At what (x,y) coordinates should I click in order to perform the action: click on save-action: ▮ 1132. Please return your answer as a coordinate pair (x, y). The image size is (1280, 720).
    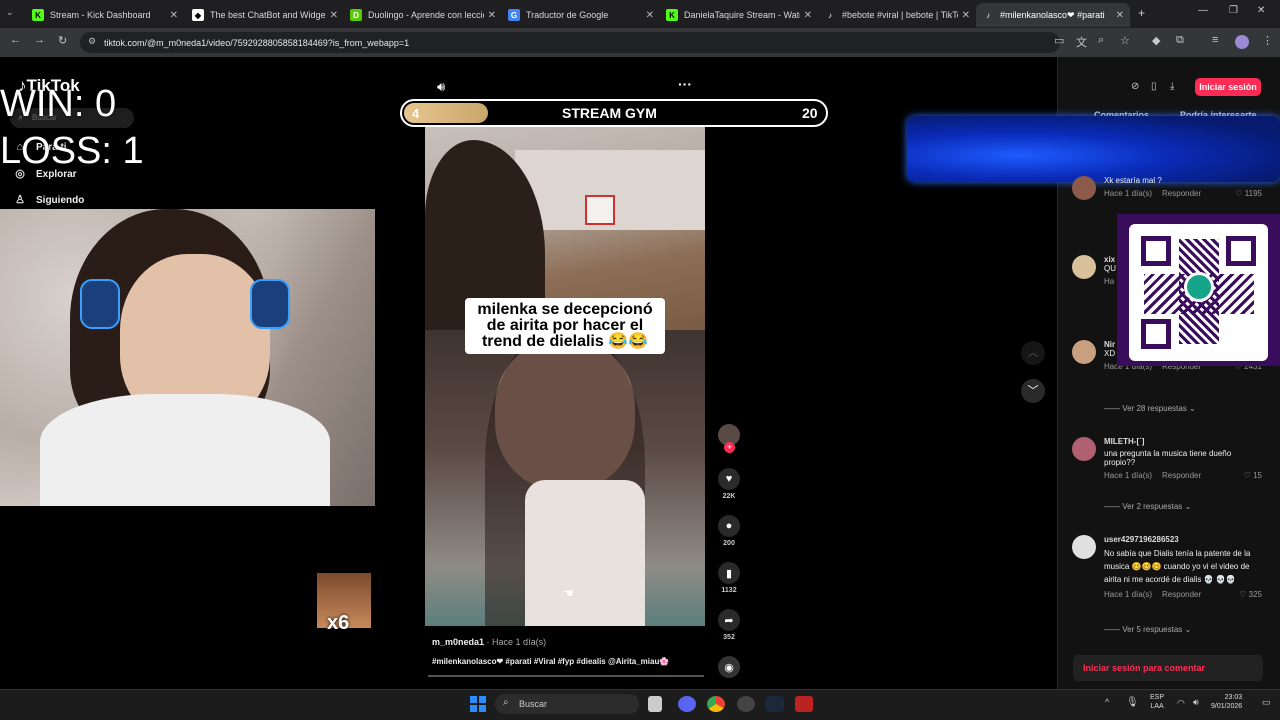
    Looking at the image, I should click on (729, 578).